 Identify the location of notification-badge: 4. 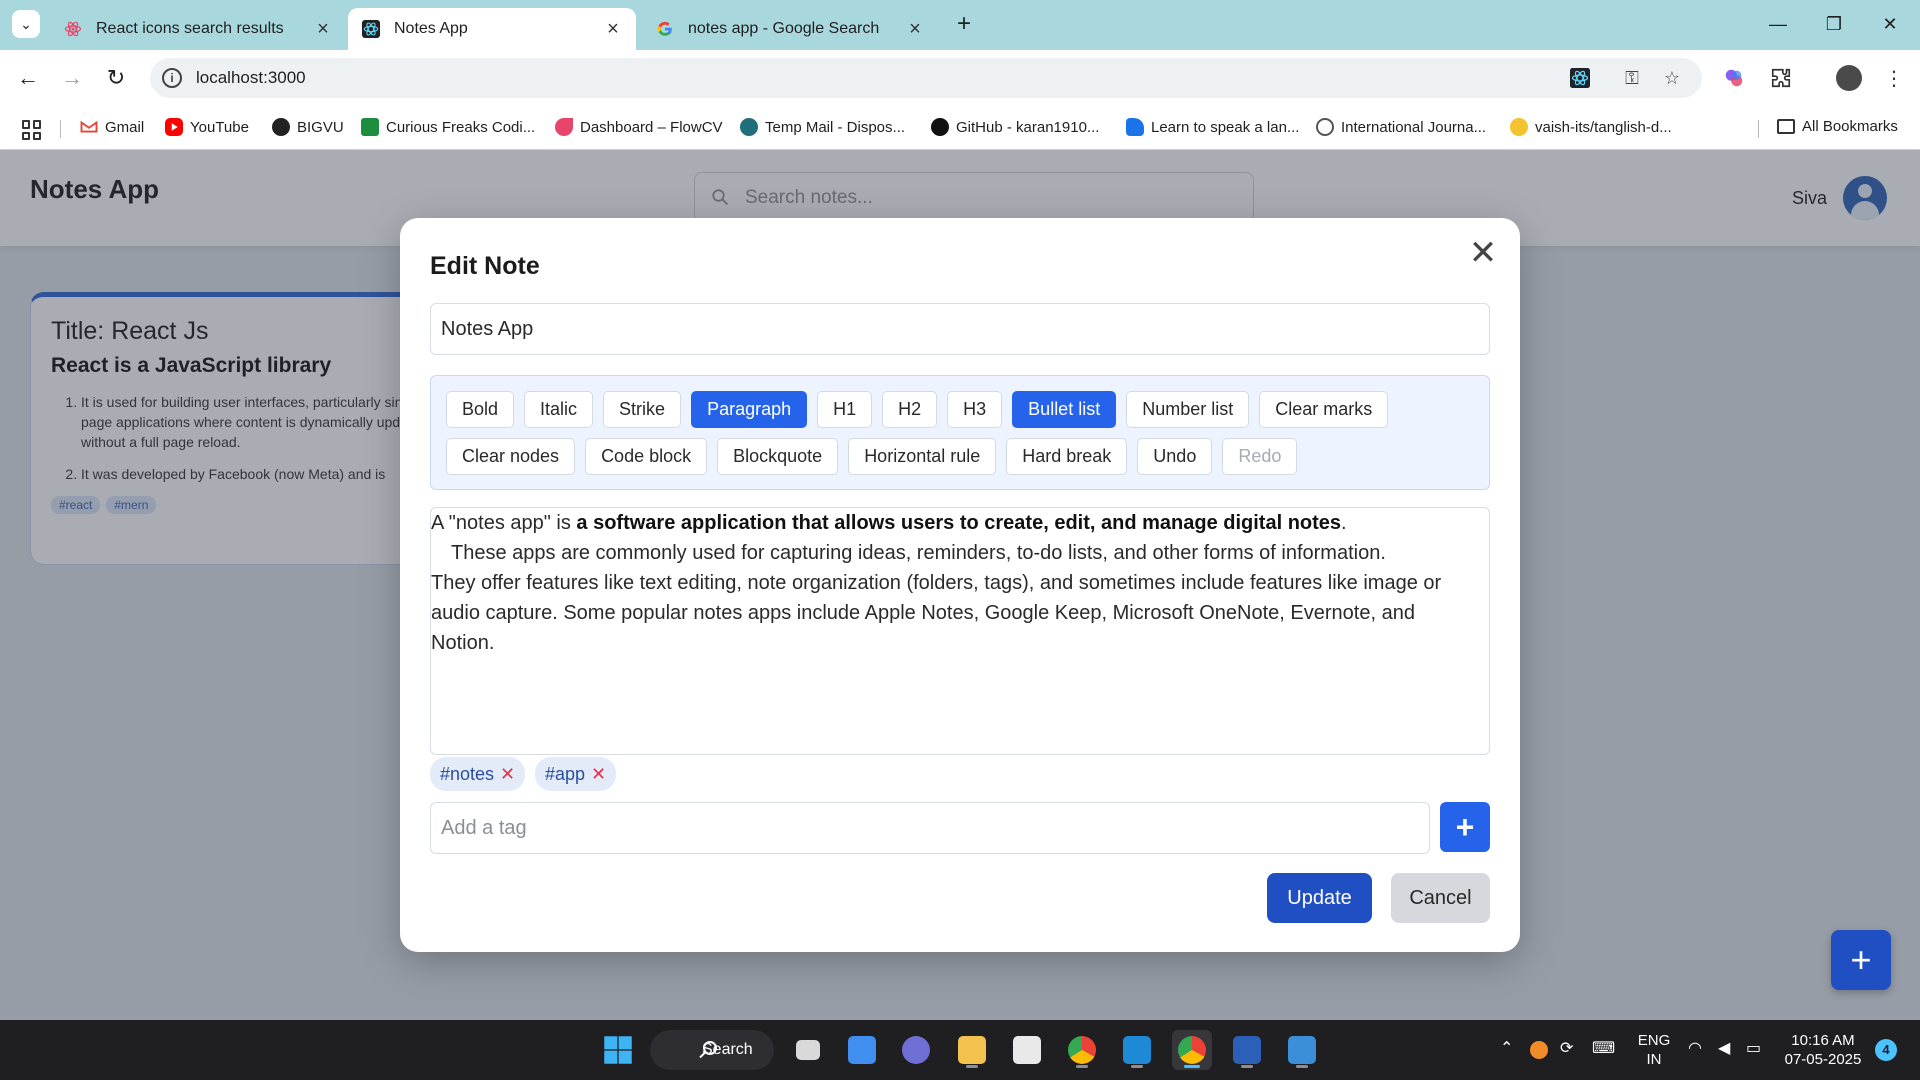
(1886, 1050).